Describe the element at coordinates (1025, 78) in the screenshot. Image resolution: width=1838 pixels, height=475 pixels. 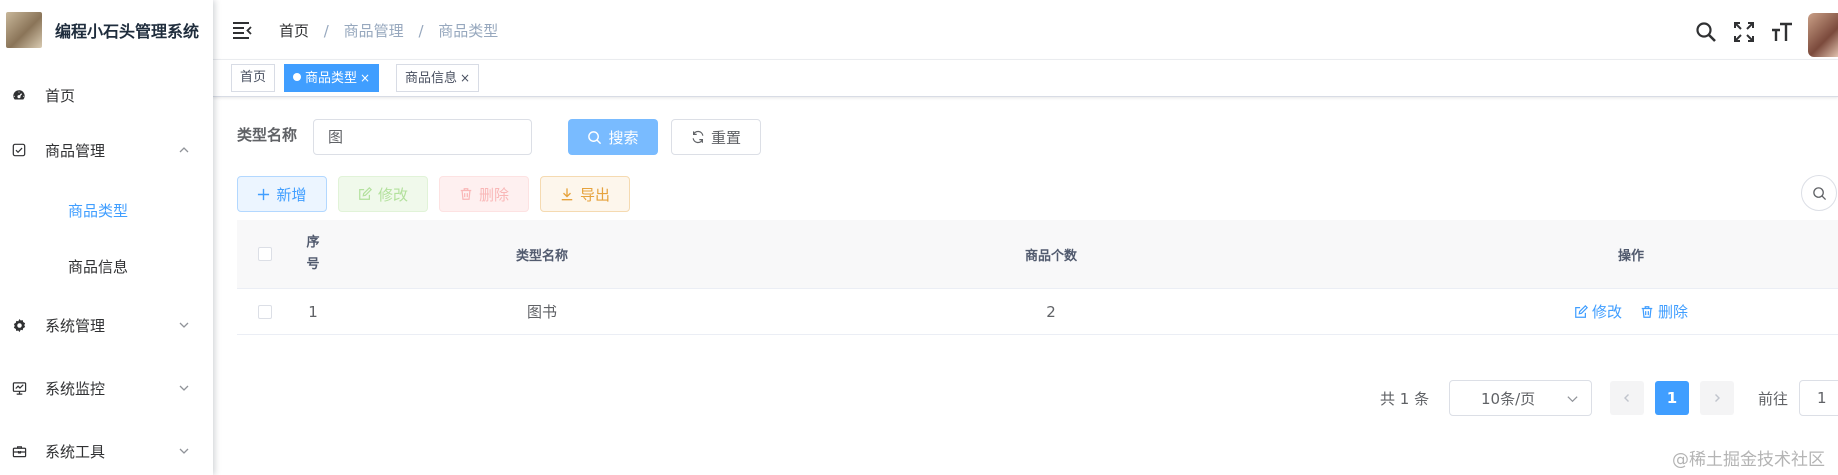
I see `tags-view: 首页 商品类型 × 商品信息 ×` at that location.